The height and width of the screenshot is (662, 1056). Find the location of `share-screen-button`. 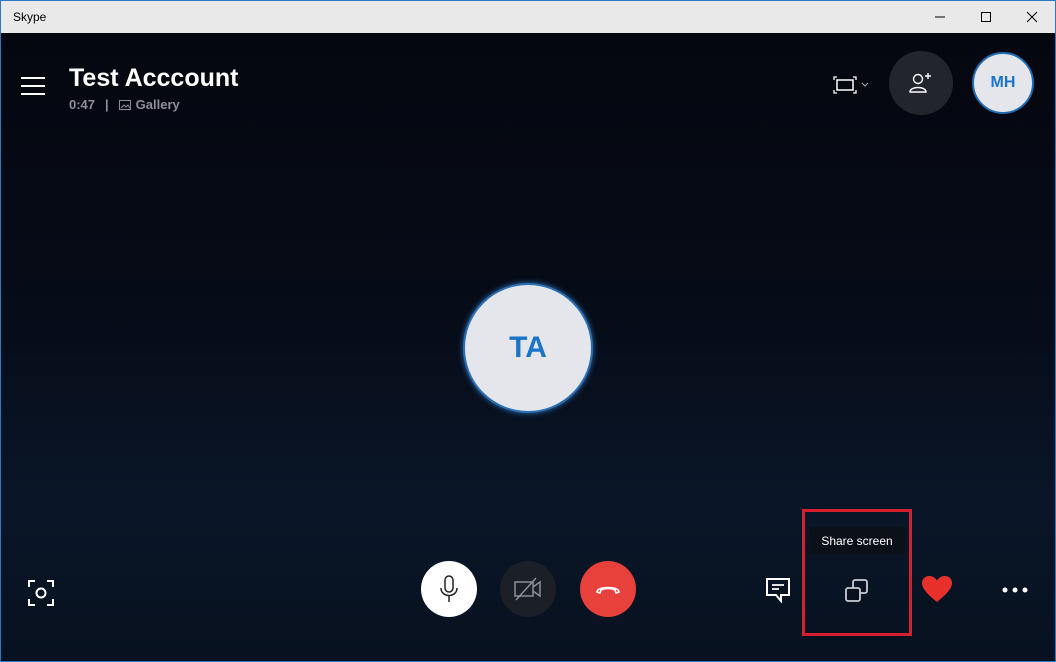

share-screen-button is located at coordinates (857, 591).